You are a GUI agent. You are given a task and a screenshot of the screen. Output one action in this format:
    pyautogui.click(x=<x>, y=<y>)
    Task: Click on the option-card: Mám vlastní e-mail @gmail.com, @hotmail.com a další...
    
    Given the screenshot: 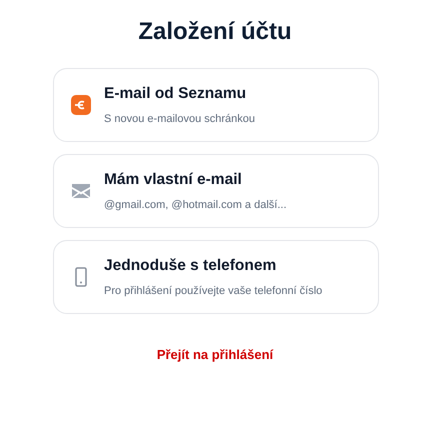 What is the action you would take?
    pyautogui.click(x=216, y=191)
    